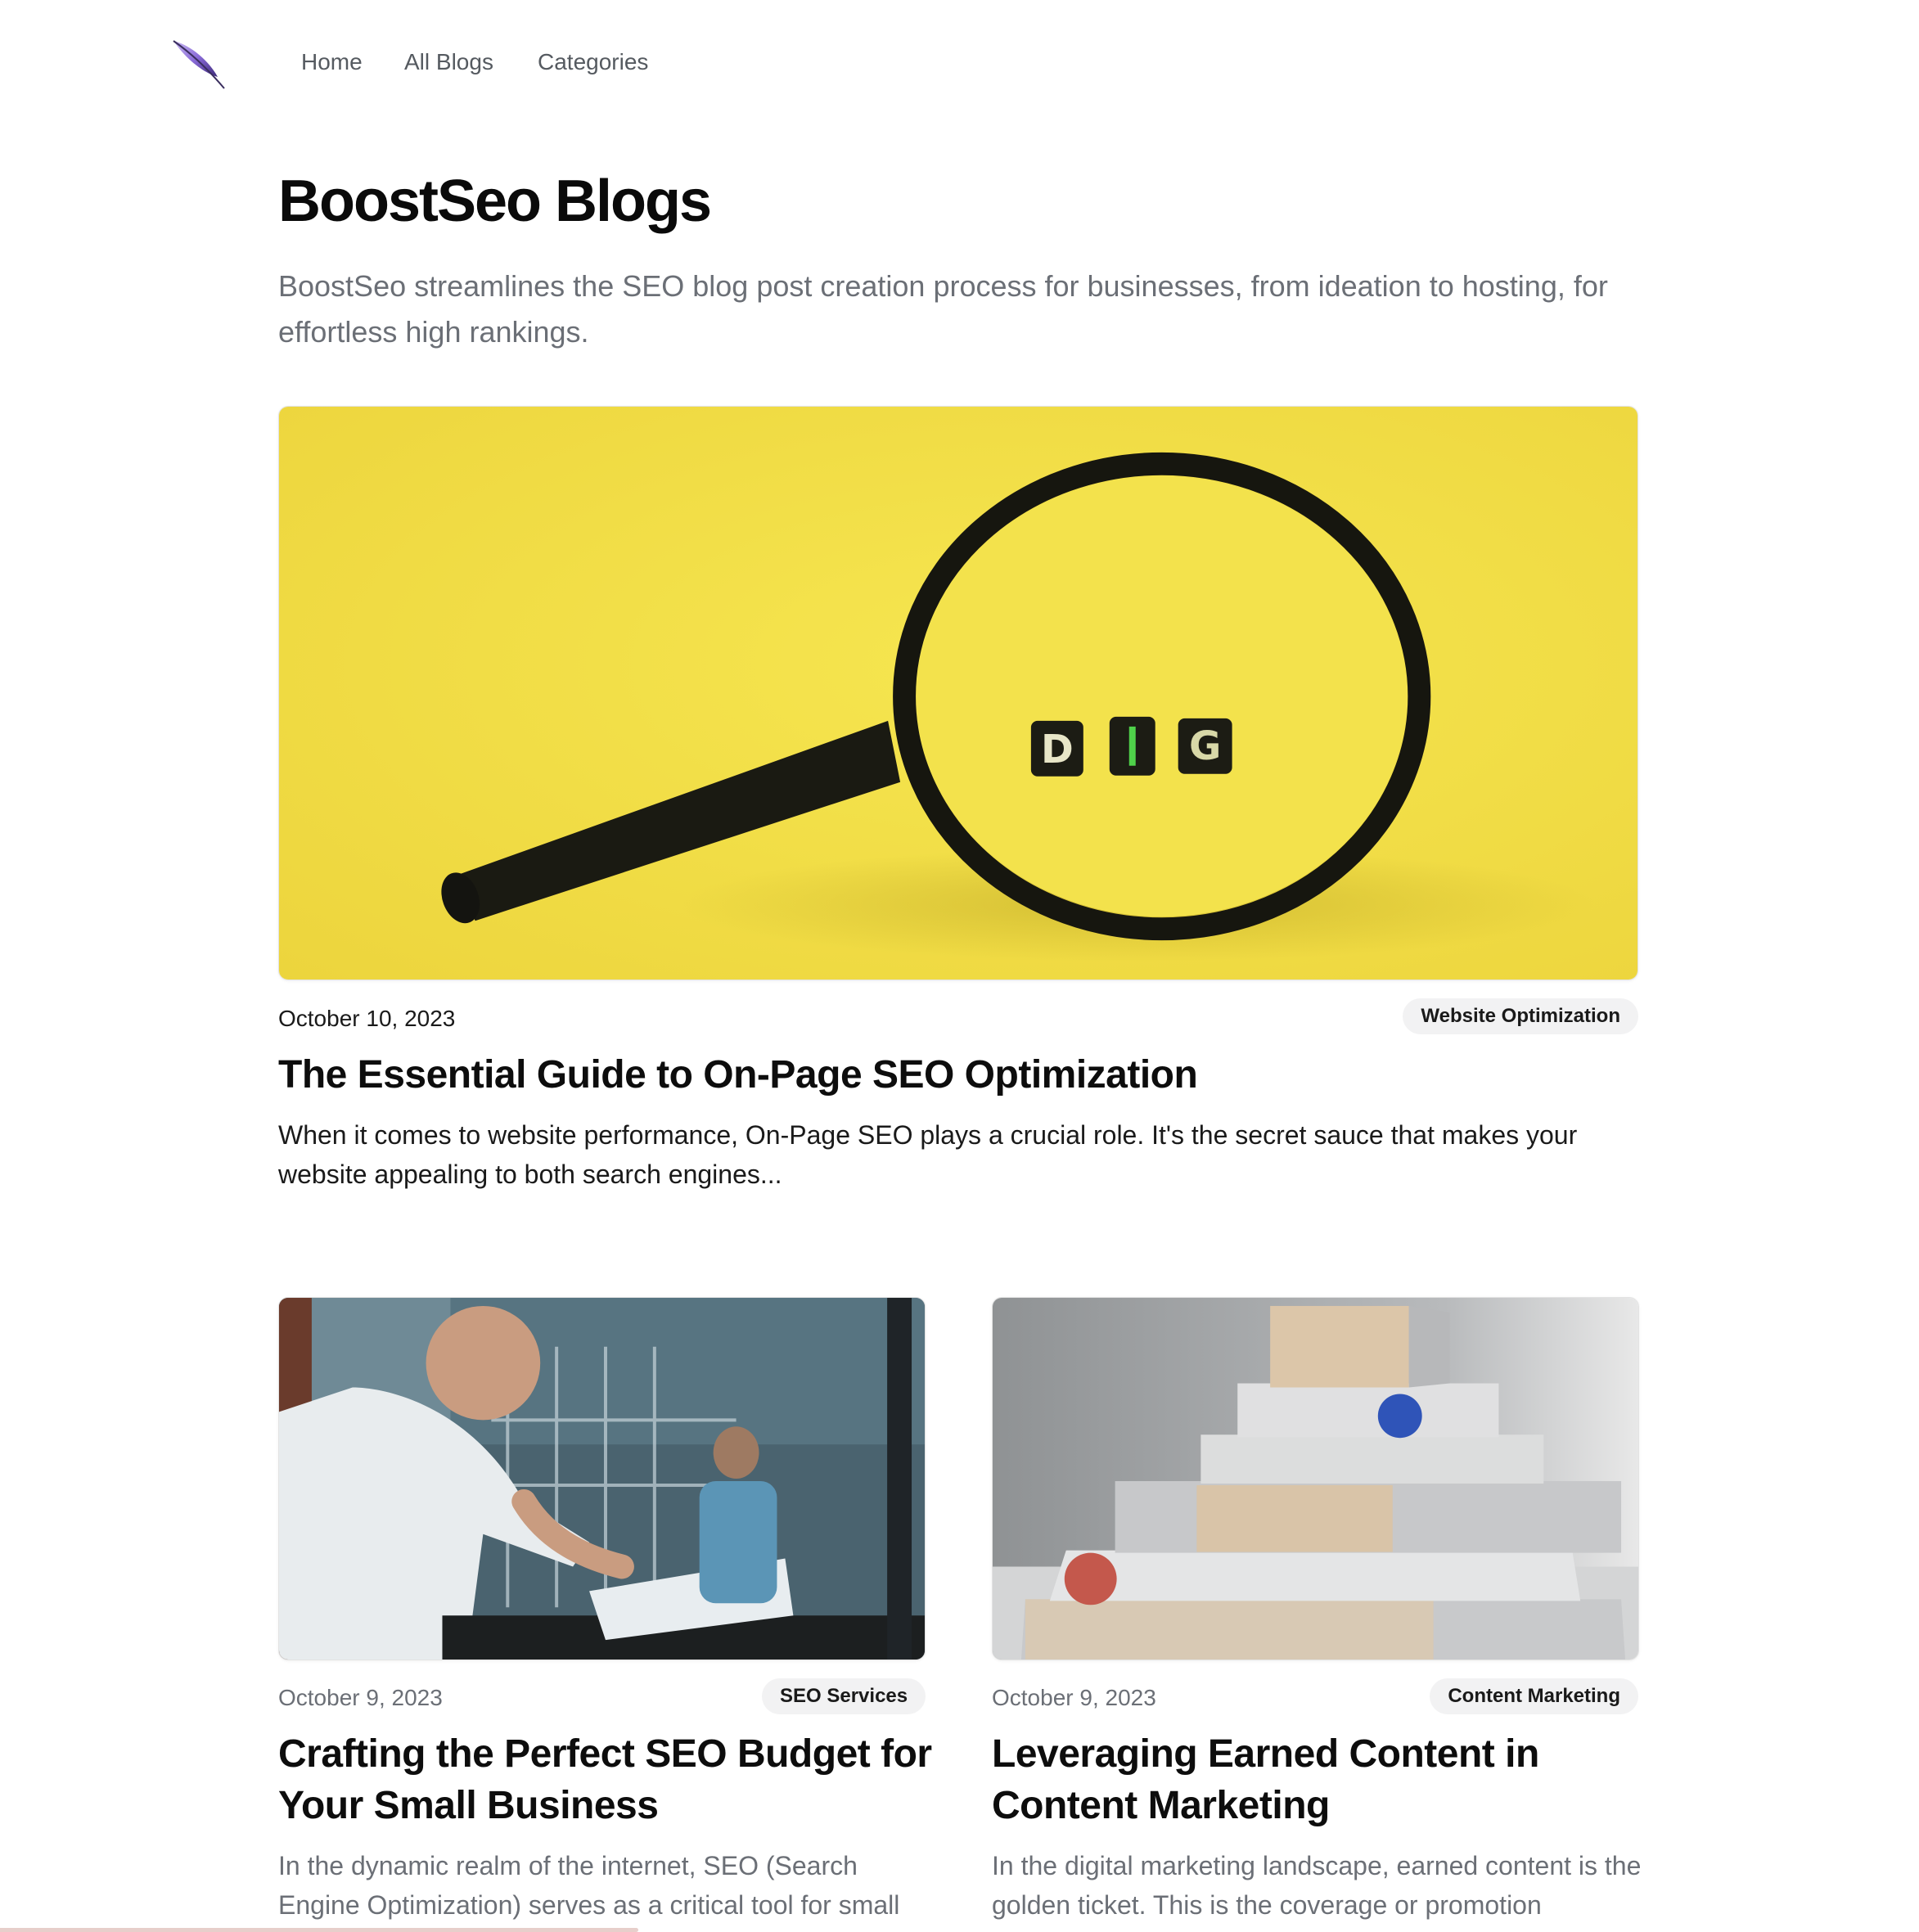  I want to click on svg-text: G, so click(1205, 746).